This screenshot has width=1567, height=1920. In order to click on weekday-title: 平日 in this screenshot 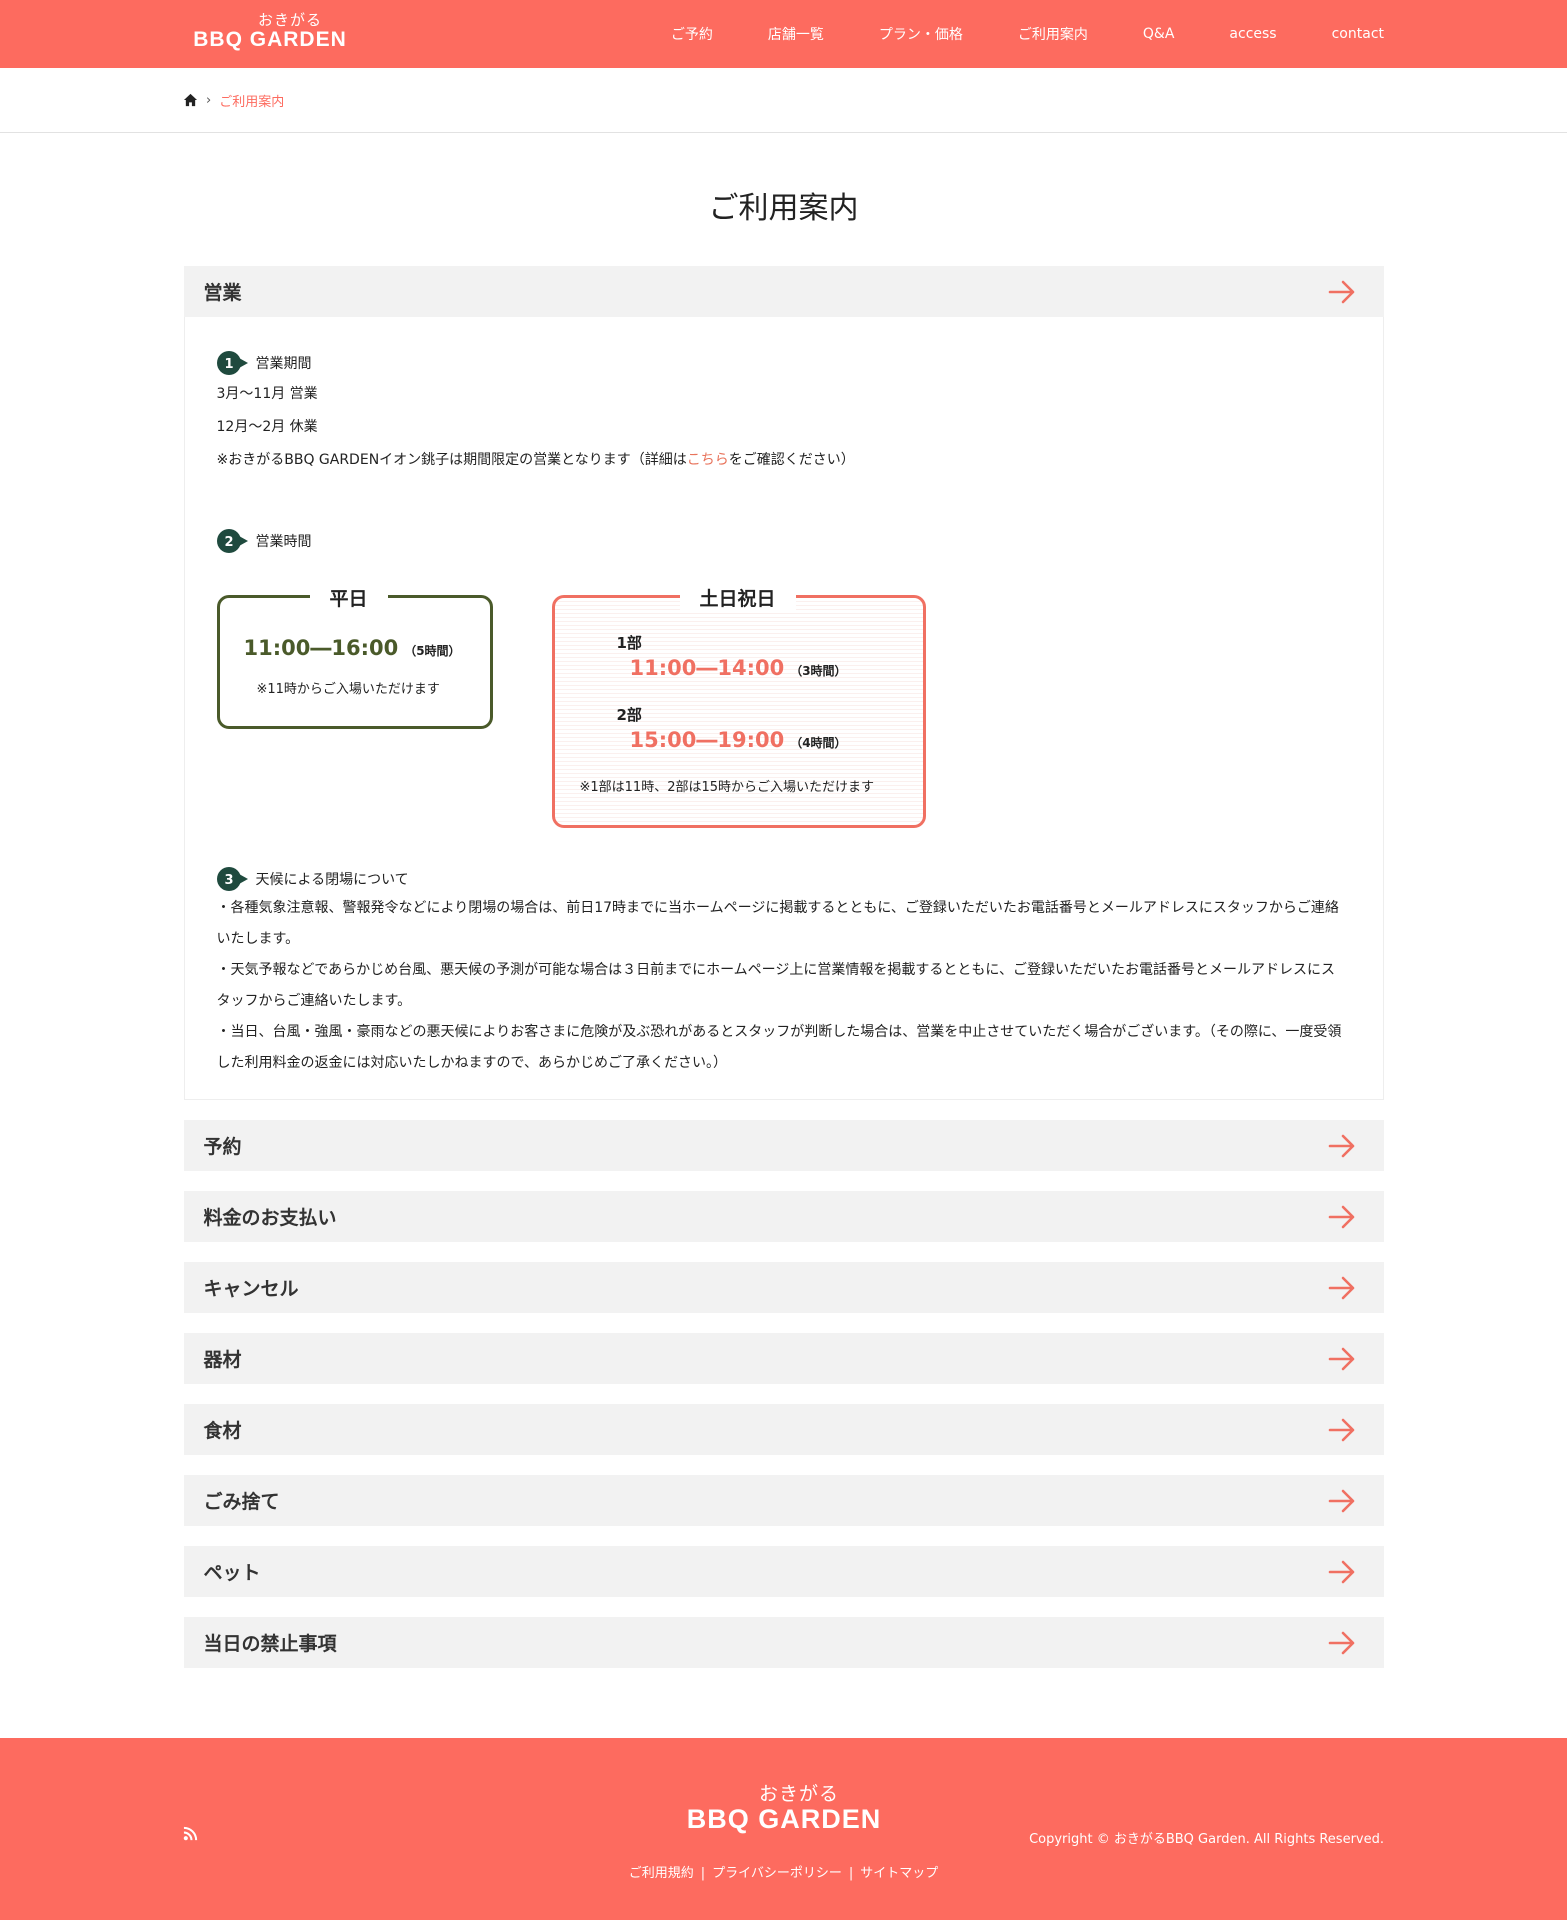, I will do `click(348, 597)`.